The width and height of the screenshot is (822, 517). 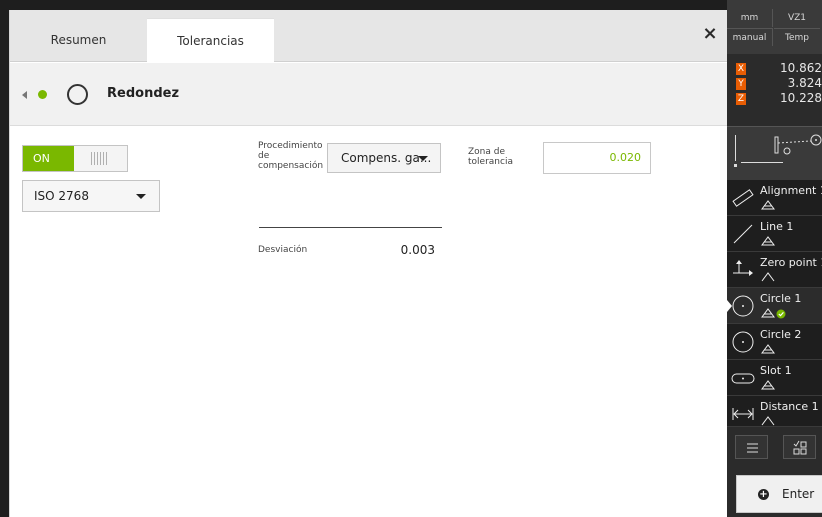 I want to click on enter-label: Enter, so click(x=798, y=494).